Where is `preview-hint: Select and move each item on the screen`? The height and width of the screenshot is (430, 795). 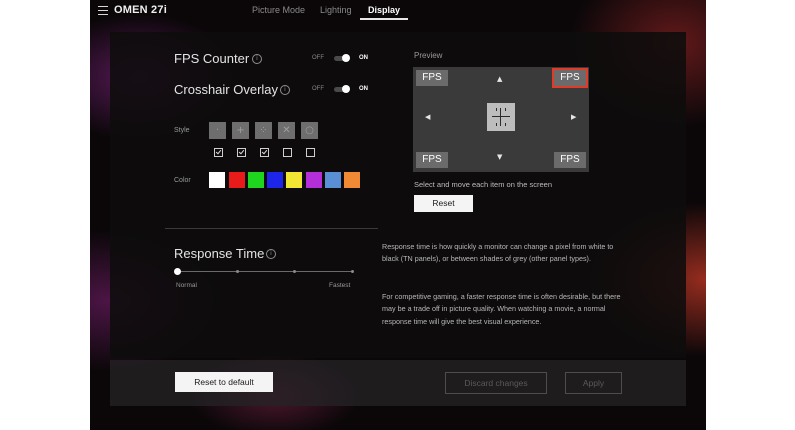
preview-hint: Select and move each item on the screen is located at coordinates (483, 184).